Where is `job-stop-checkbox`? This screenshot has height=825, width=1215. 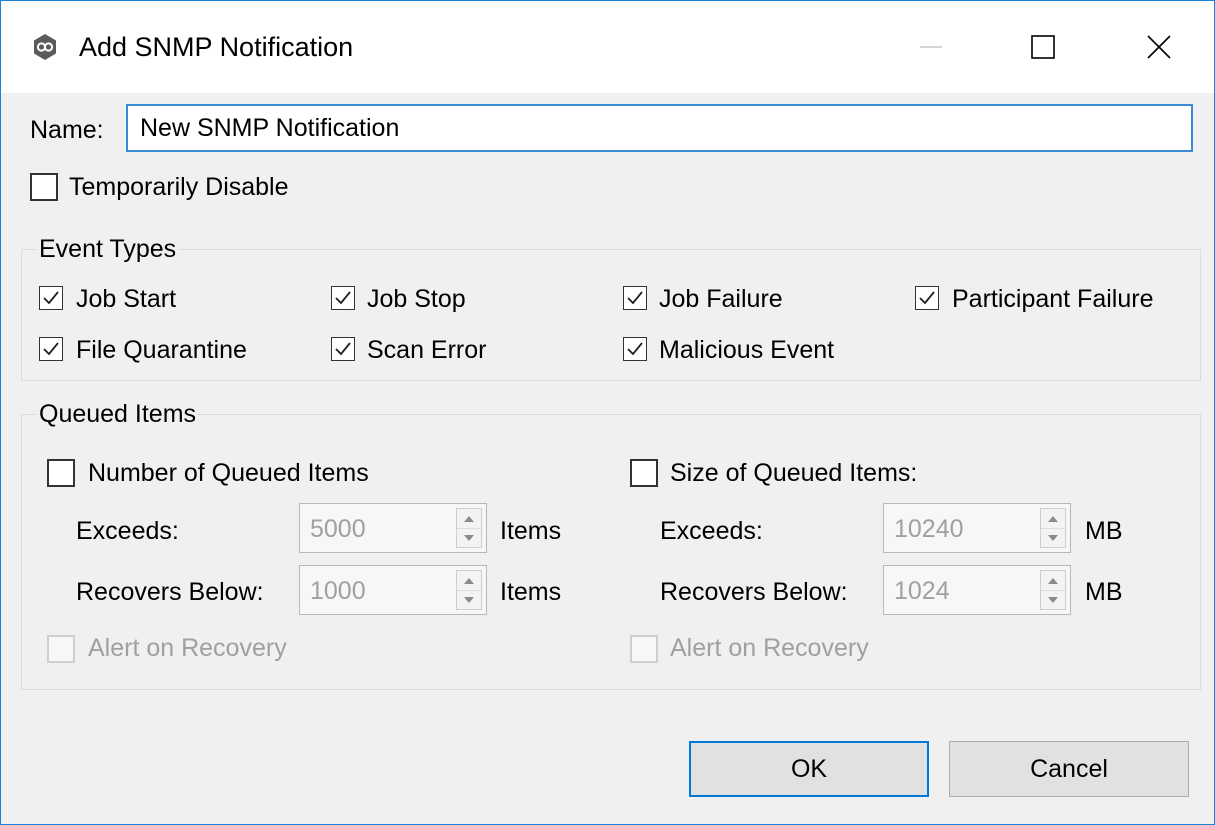 job-stop-checkbox is located at coordinates (343, 298).